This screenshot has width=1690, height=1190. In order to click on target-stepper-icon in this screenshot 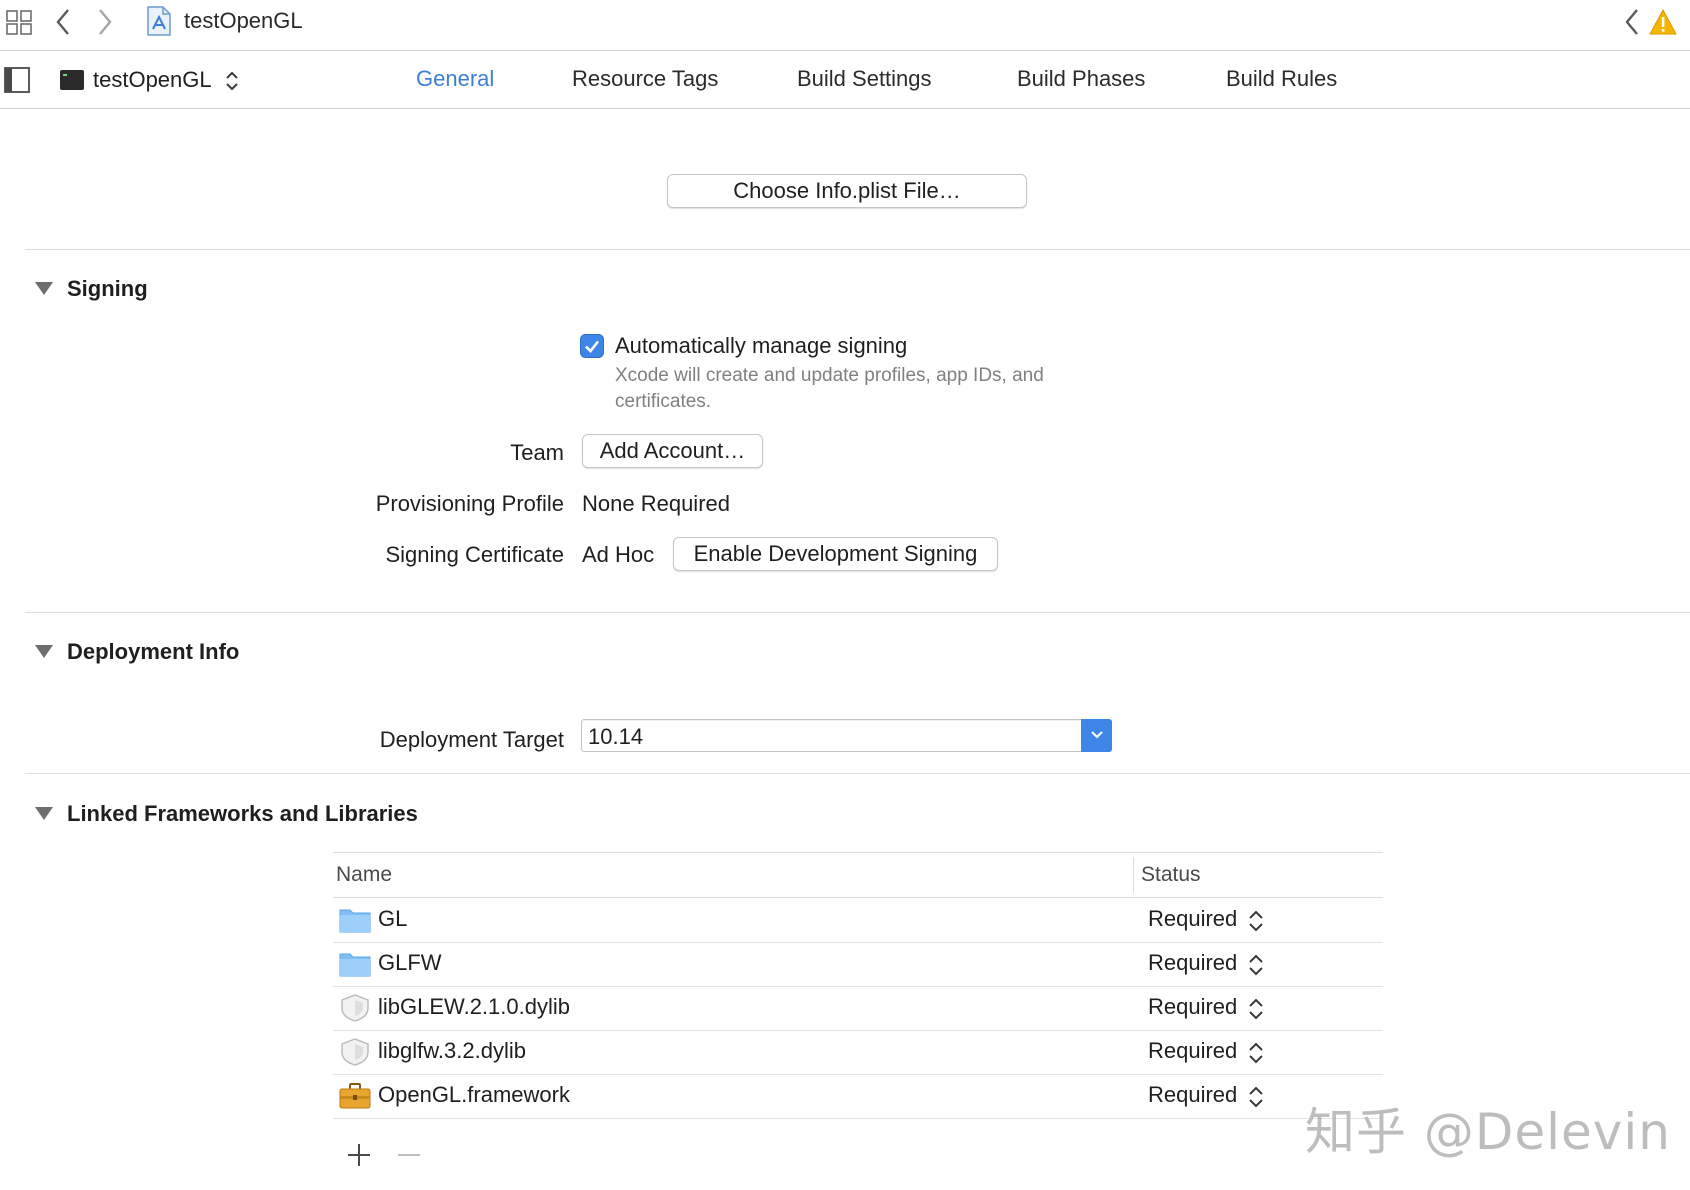, I will do `click(232, 81)`.